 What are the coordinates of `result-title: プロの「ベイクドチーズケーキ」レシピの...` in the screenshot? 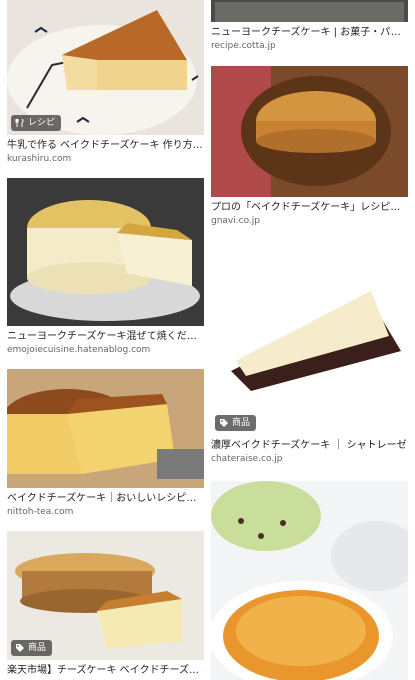 It's located at (309, 208).